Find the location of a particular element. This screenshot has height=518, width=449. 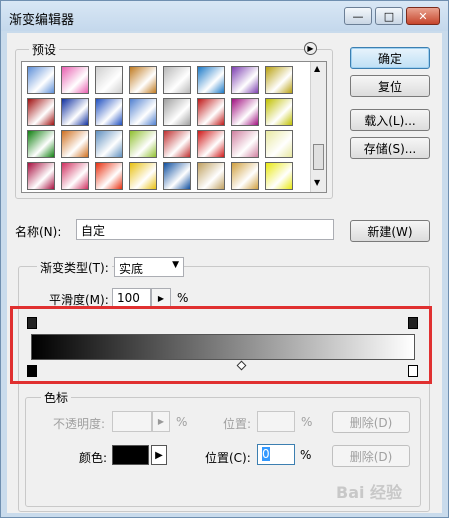

opacity-arrow-icon: ▶ is located at coordinates (161, 421).